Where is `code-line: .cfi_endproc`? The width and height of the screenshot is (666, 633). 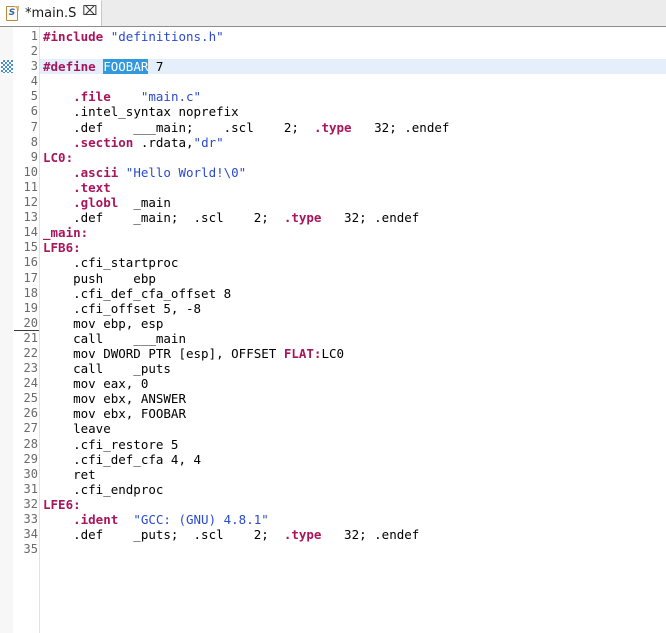 code-line: .cfi_endproc is located at coordinates (353, 489).